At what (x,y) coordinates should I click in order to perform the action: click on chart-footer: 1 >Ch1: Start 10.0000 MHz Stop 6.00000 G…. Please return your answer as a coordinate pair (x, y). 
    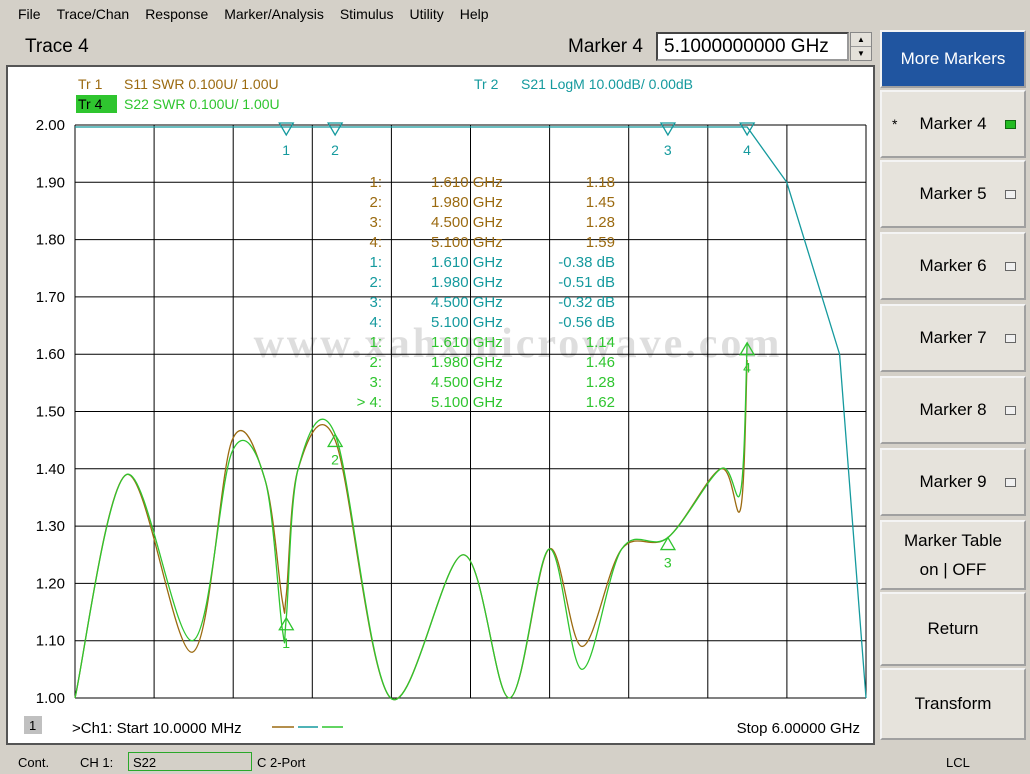
    Looking at the image, I should click on (442, 726).